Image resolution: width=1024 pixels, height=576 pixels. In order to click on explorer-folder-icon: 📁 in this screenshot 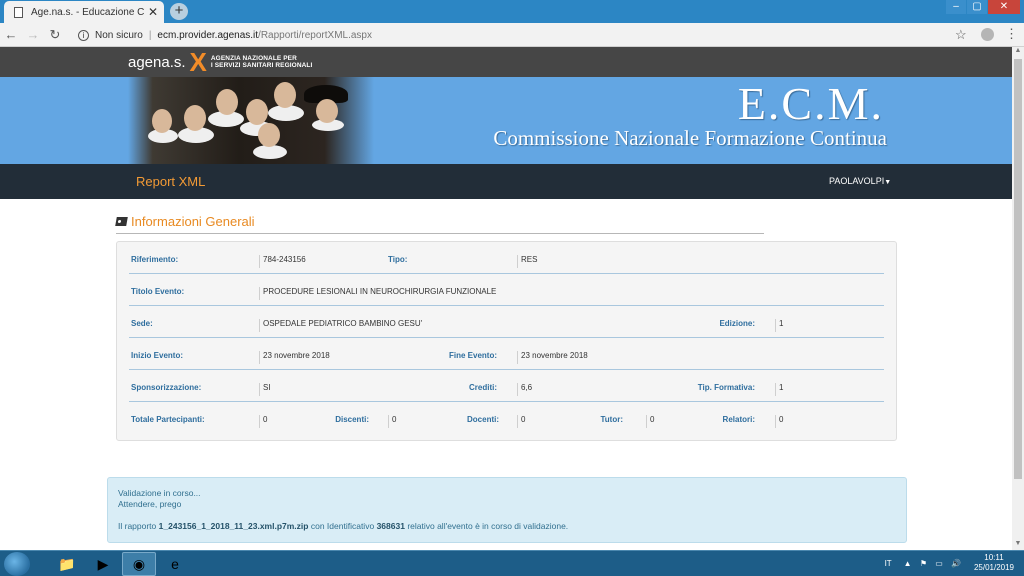, I will do `click(67, 564)`.